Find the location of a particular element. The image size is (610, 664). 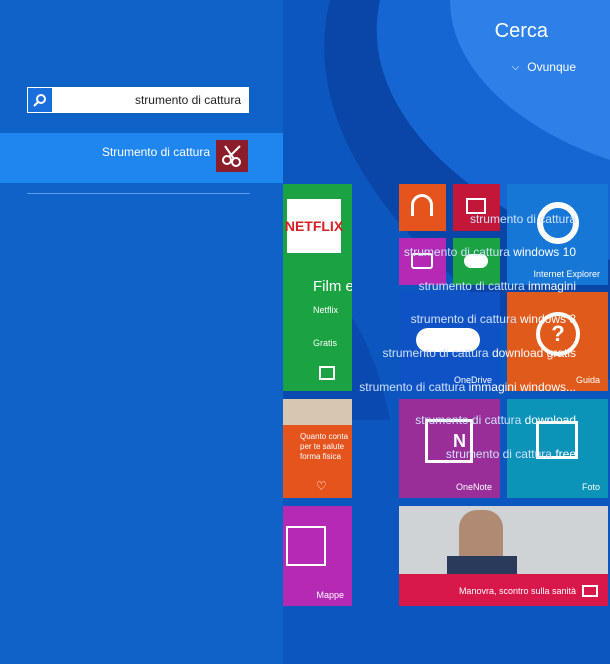

search-panel-title: Cerca is located at coordinates (521, 31).